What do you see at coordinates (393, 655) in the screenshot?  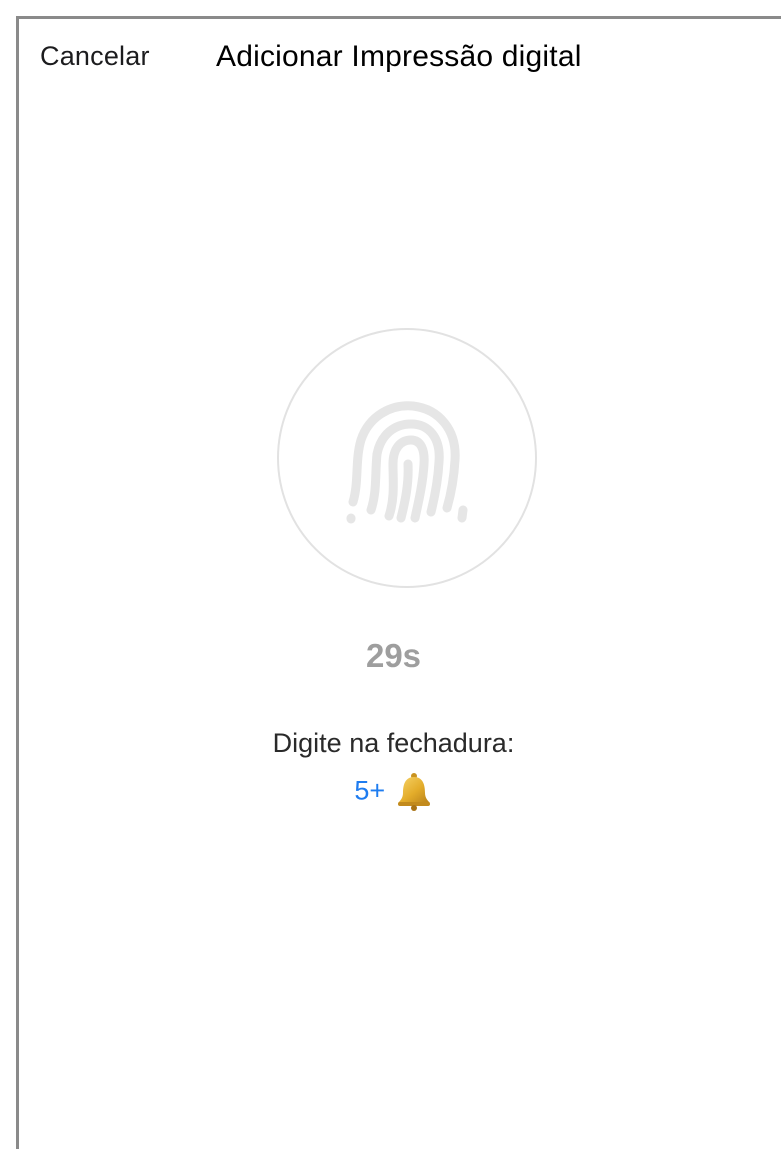 I see `countdown-timer: 29s` at bounding box center [393, 655].